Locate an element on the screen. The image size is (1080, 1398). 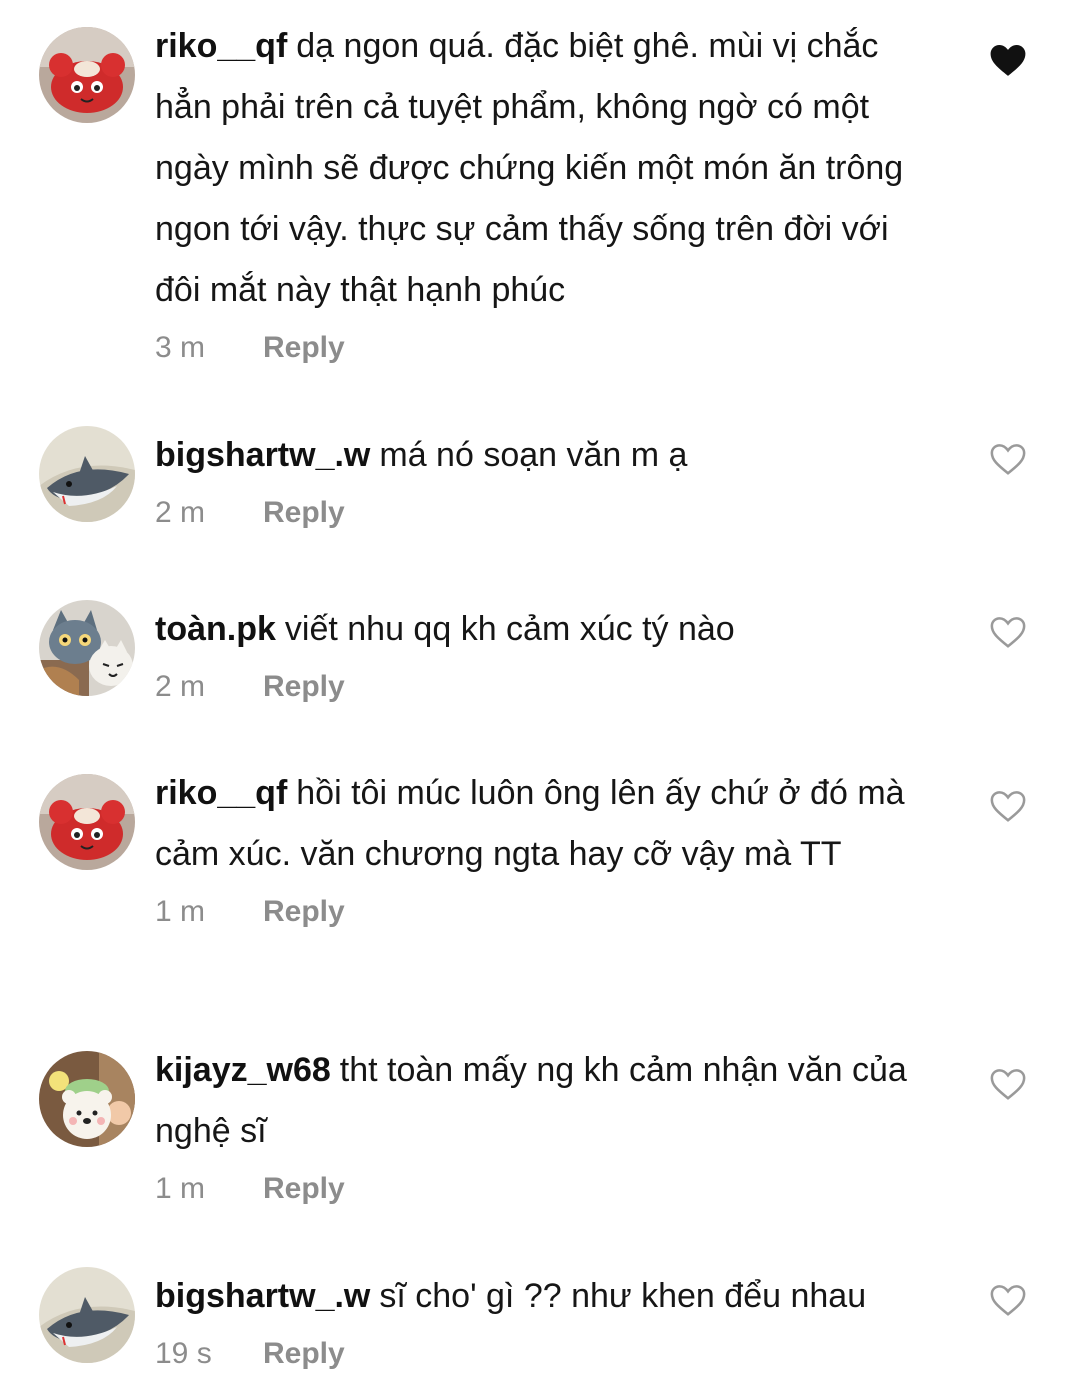
comment-text: toàn.pk viết nhu qq kh cảm xúc tý nào is located at coordinates (540, 629).